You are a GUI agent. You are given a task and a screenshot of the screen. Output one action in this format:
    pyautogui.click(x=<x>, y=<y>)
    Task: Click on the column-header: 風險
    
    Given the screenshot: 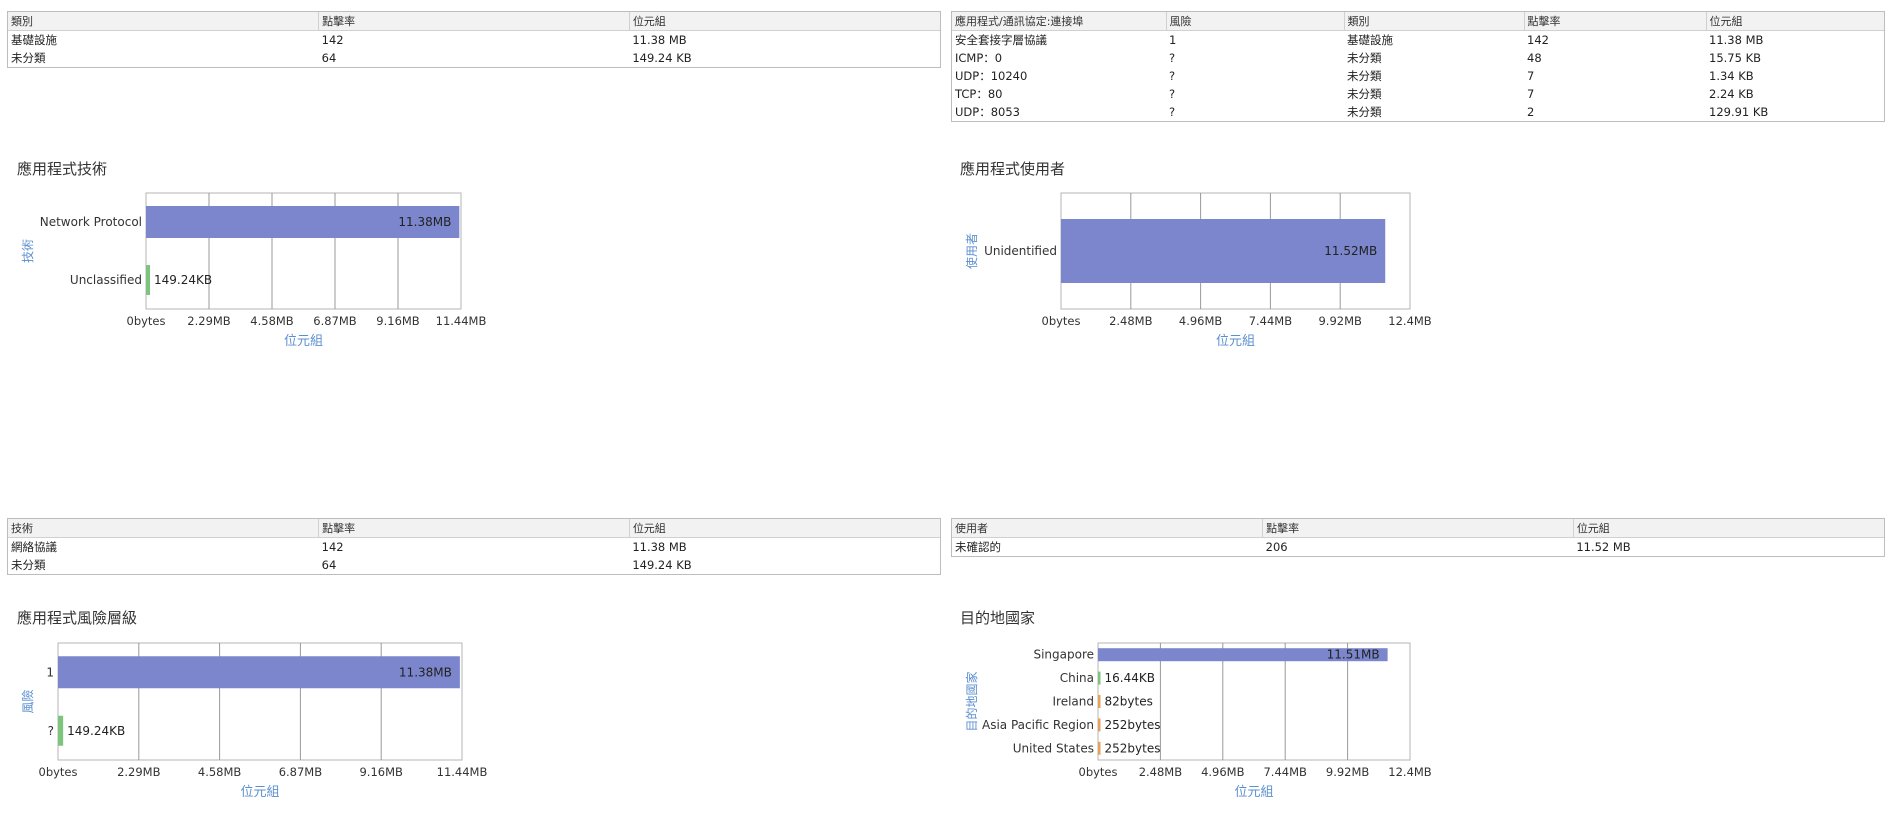 What is the action you would take?
    pyautogui.click(x=1255, y=21)
    